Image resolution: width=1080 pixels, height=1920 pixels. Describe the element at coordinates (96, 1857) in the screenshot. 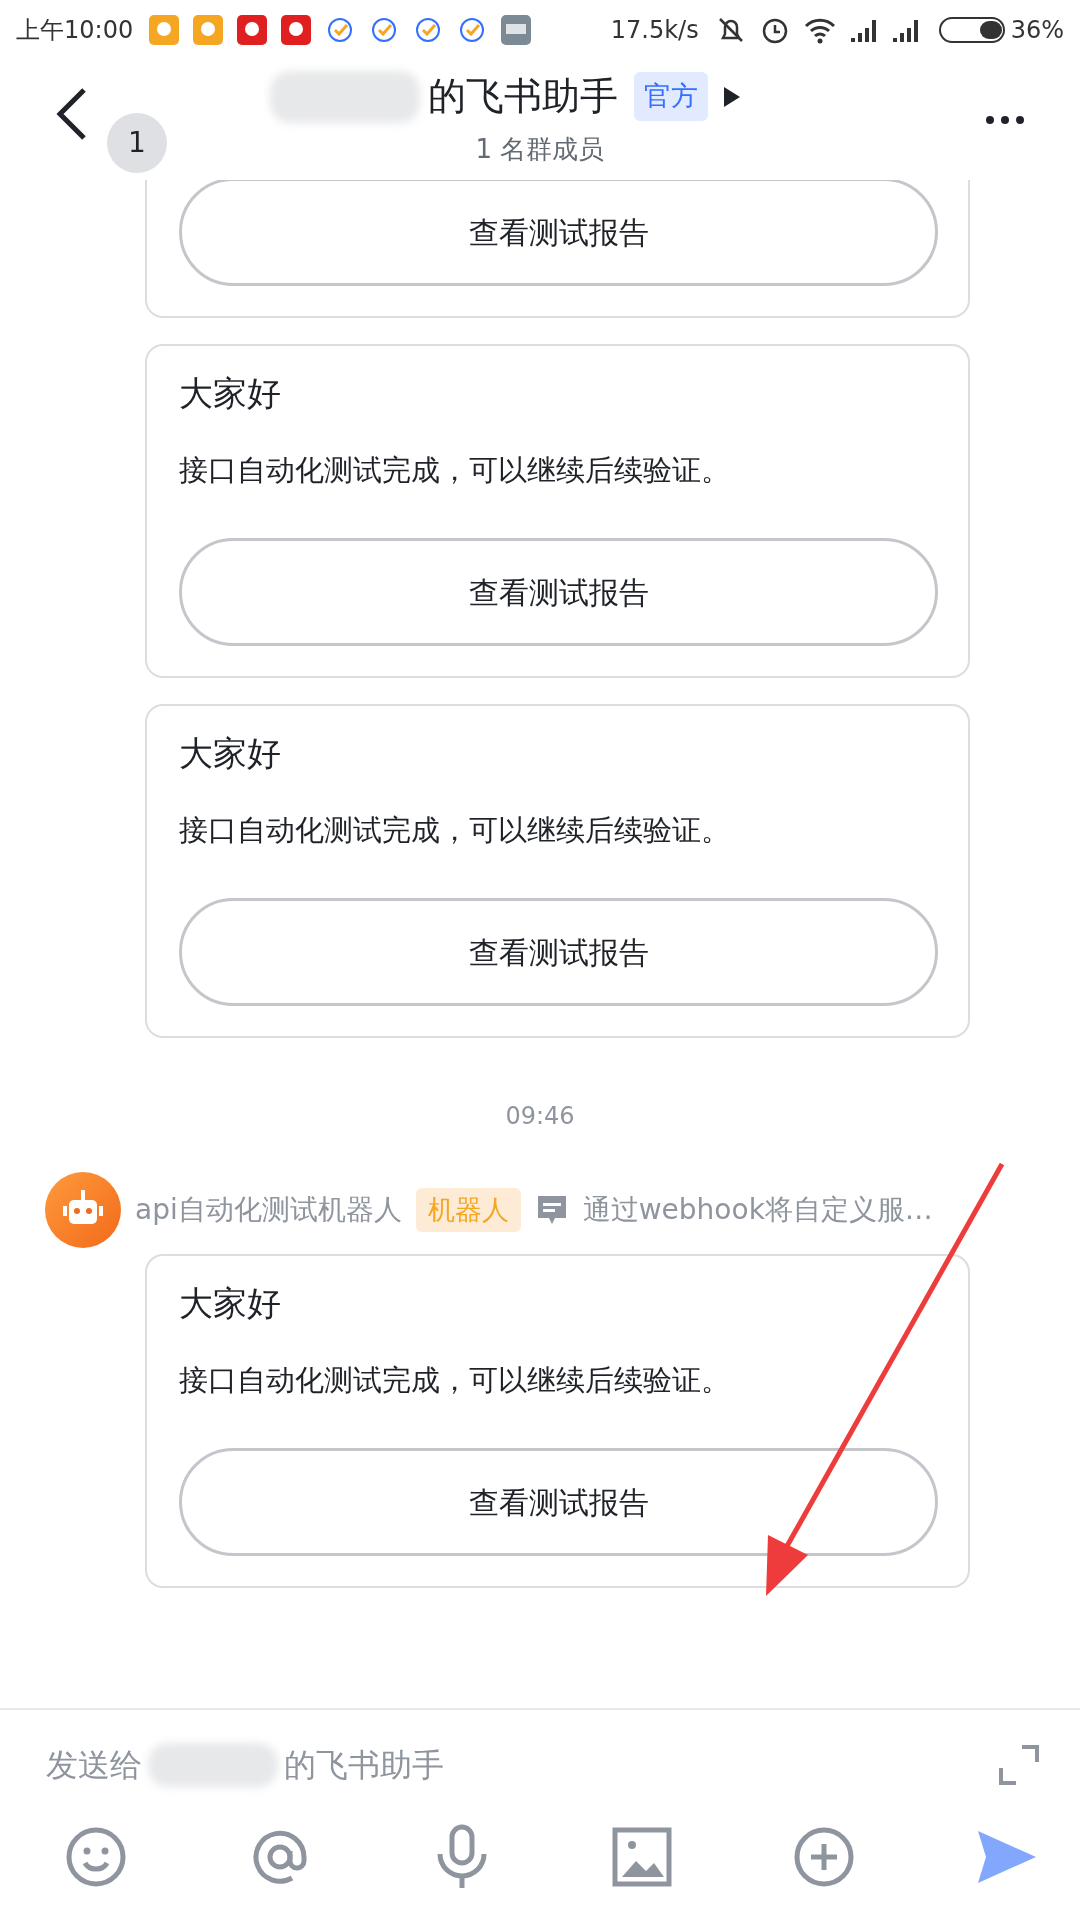

I see `emoji-icon` at that location.